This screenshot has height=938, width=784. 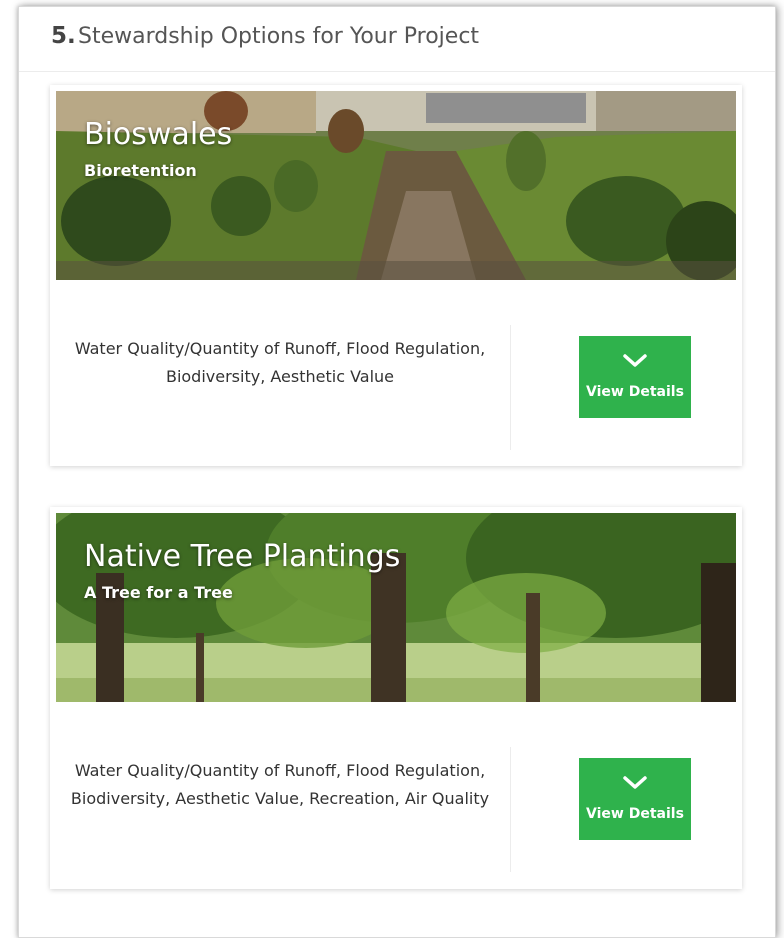 What do you see at coordinates (242, 556) in the screenshot?
I see `option-title: Native Tree Plantings` at bounding box center [242, 556].